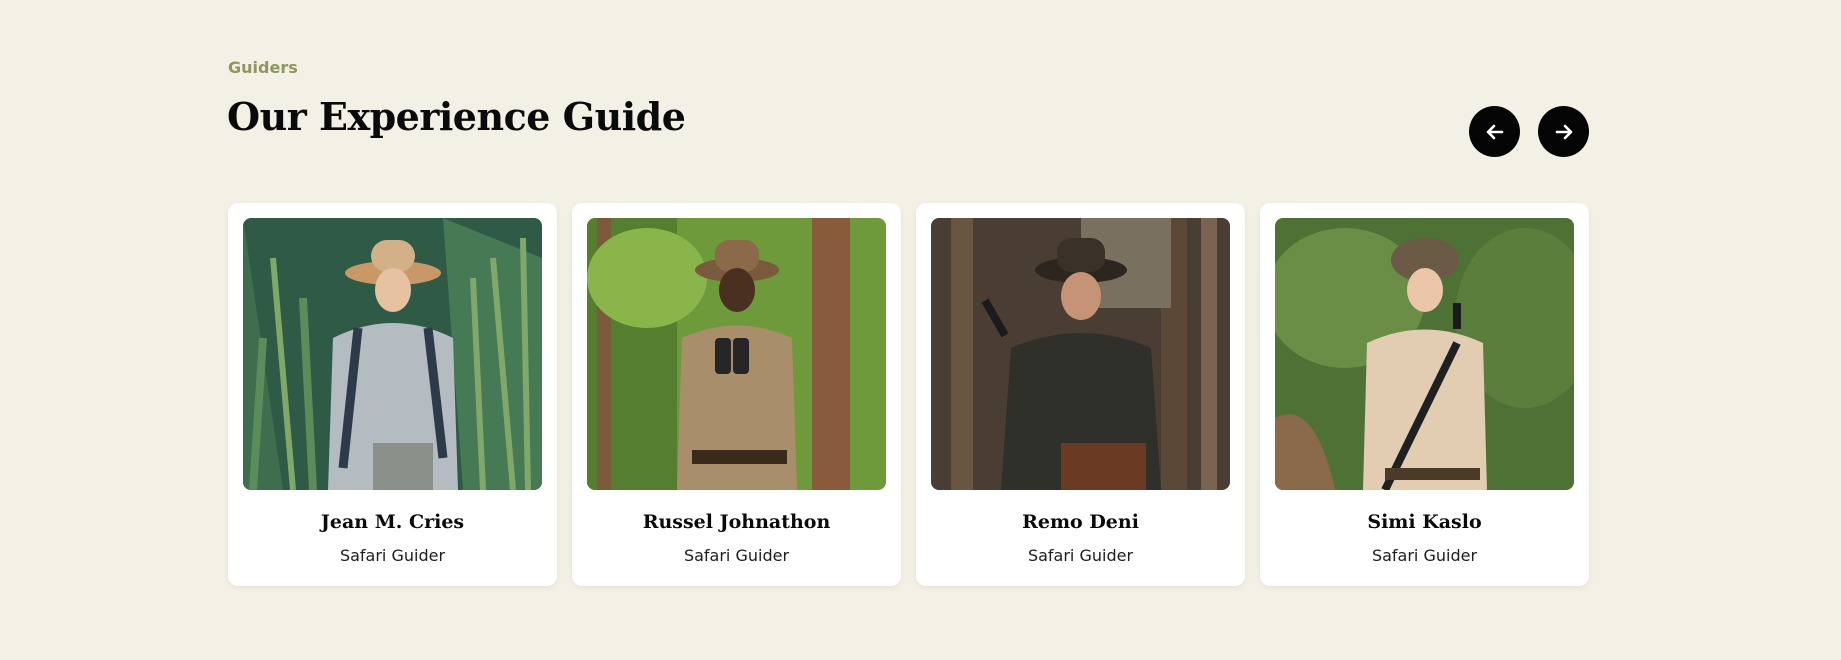 The height and width of the screenshot is (660, 1841). I want to click on arrow-left-icon, so click(1494, 131).